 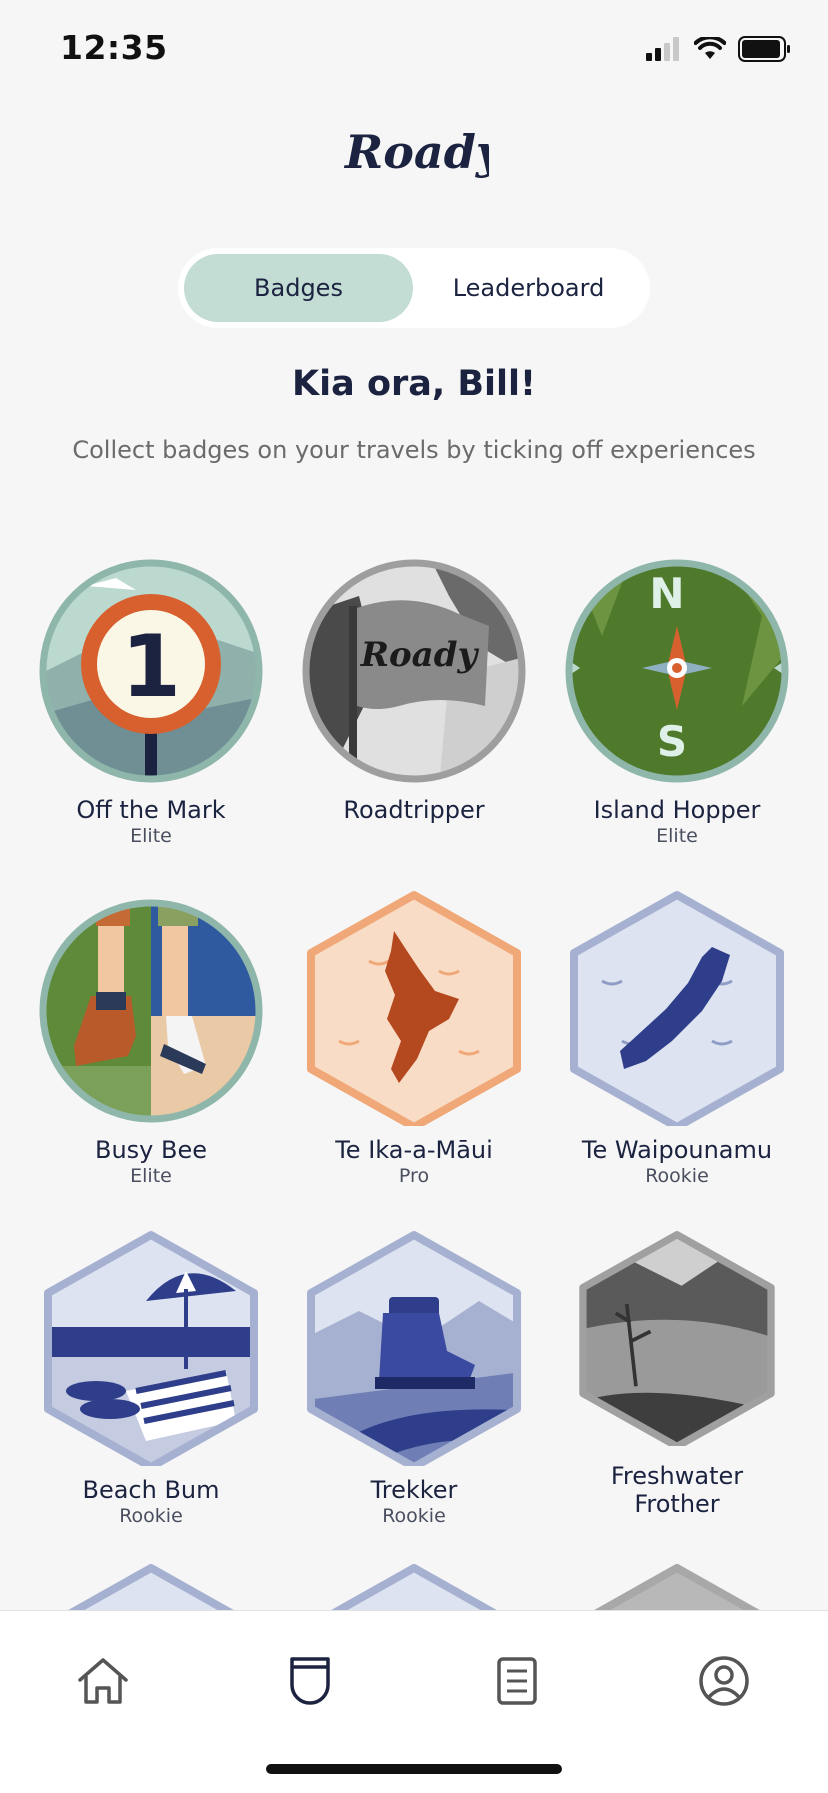 What do you see at coordinates (414, 1769) in the screenshot?
I see `home-indicator` at bounding box center [414, 1769].